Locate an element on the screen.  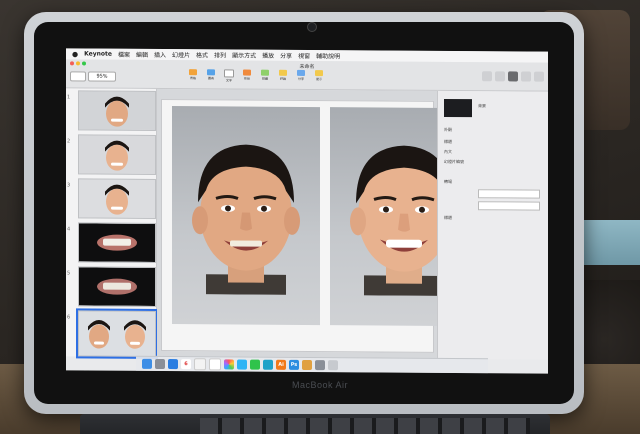
notes-icon is located at coordinates (200, 364).